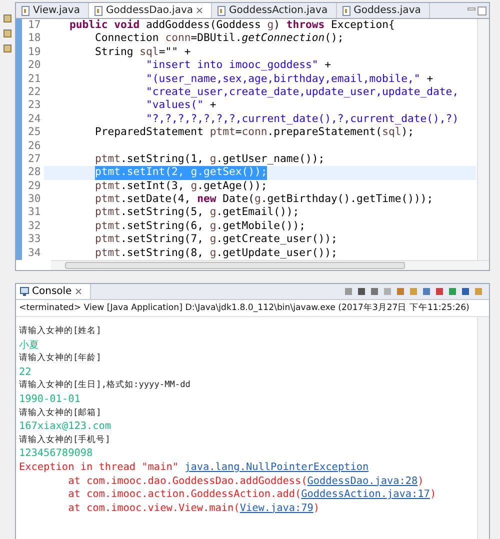  Describe the element at coordinates (65, 440) in the screenshot. I see `console-line: 请输入女神的[手机号]` at that location.